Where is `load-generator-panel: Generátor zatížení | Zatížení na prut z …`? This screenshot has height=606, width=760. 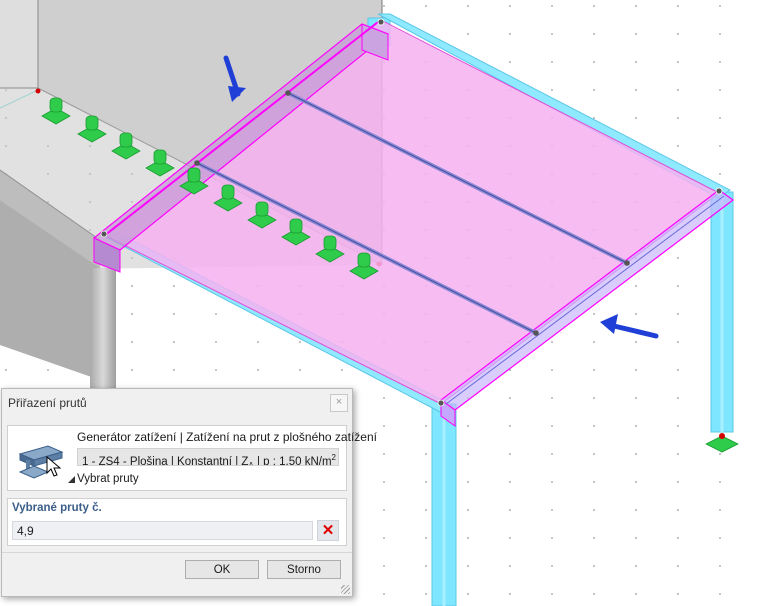 load-generator-panel: Generátor zatížení | Zatížení na prut z … is located at coordinates (192, 458).